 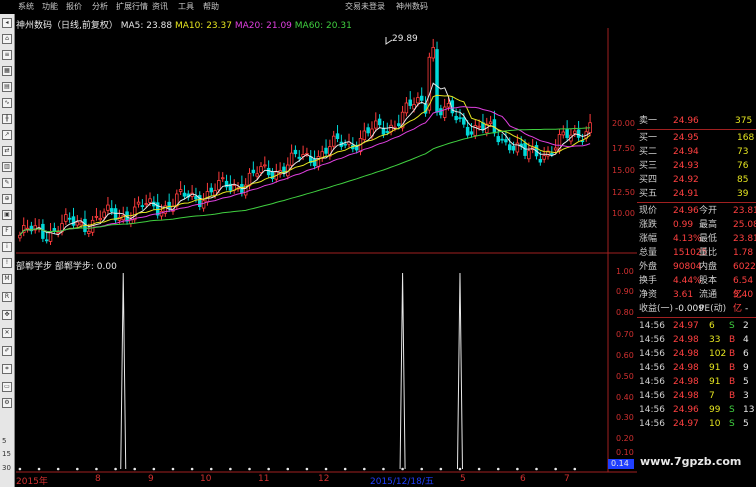 What do you see at coordinates (708, 211) in the screenshot?
I see `stat-label: 今开` at bounding box center [708, 211].